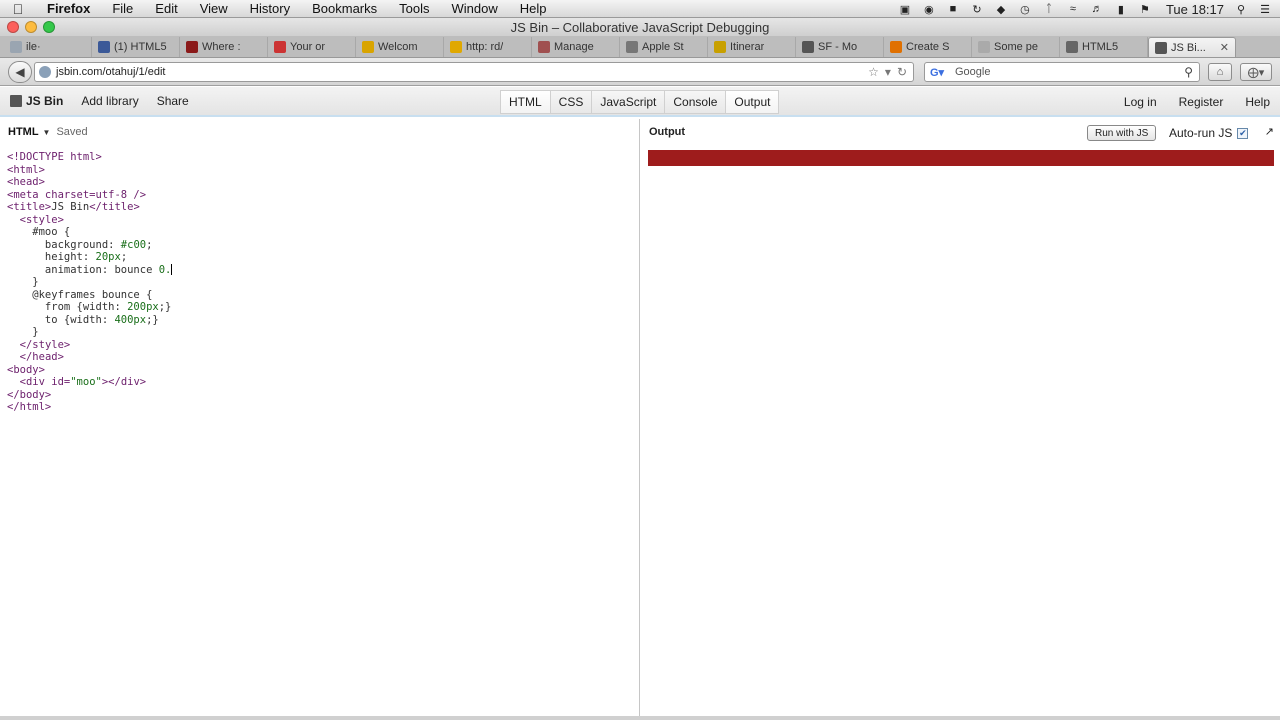 The width and height of the screenshot is (1280, 720). What do you see at coordinates (525, 102) in the screenshot?
I see `toggle-html-panel: HTML` at bounding box center [525, 102].